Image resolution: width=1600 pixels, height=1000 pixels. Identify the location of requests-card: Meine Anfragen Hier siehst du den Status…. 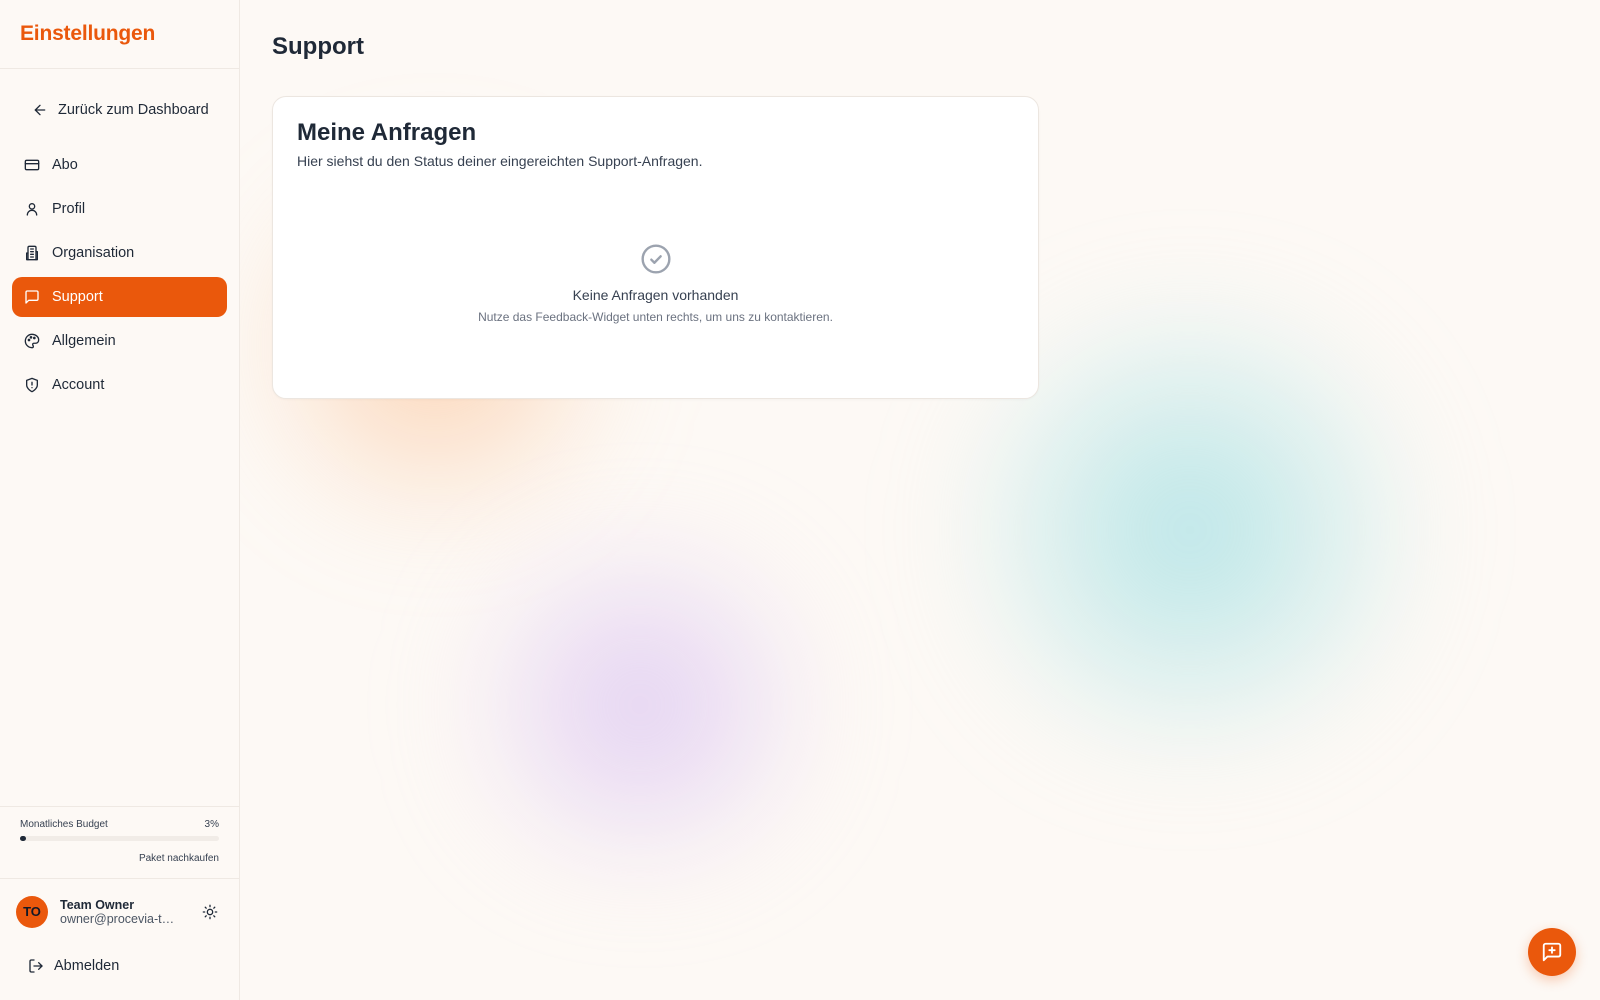
(655, 247).